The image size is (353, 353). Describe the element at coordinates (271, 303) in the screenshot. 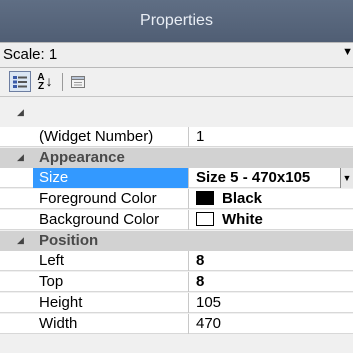

I see `property-value: 105` at that location.